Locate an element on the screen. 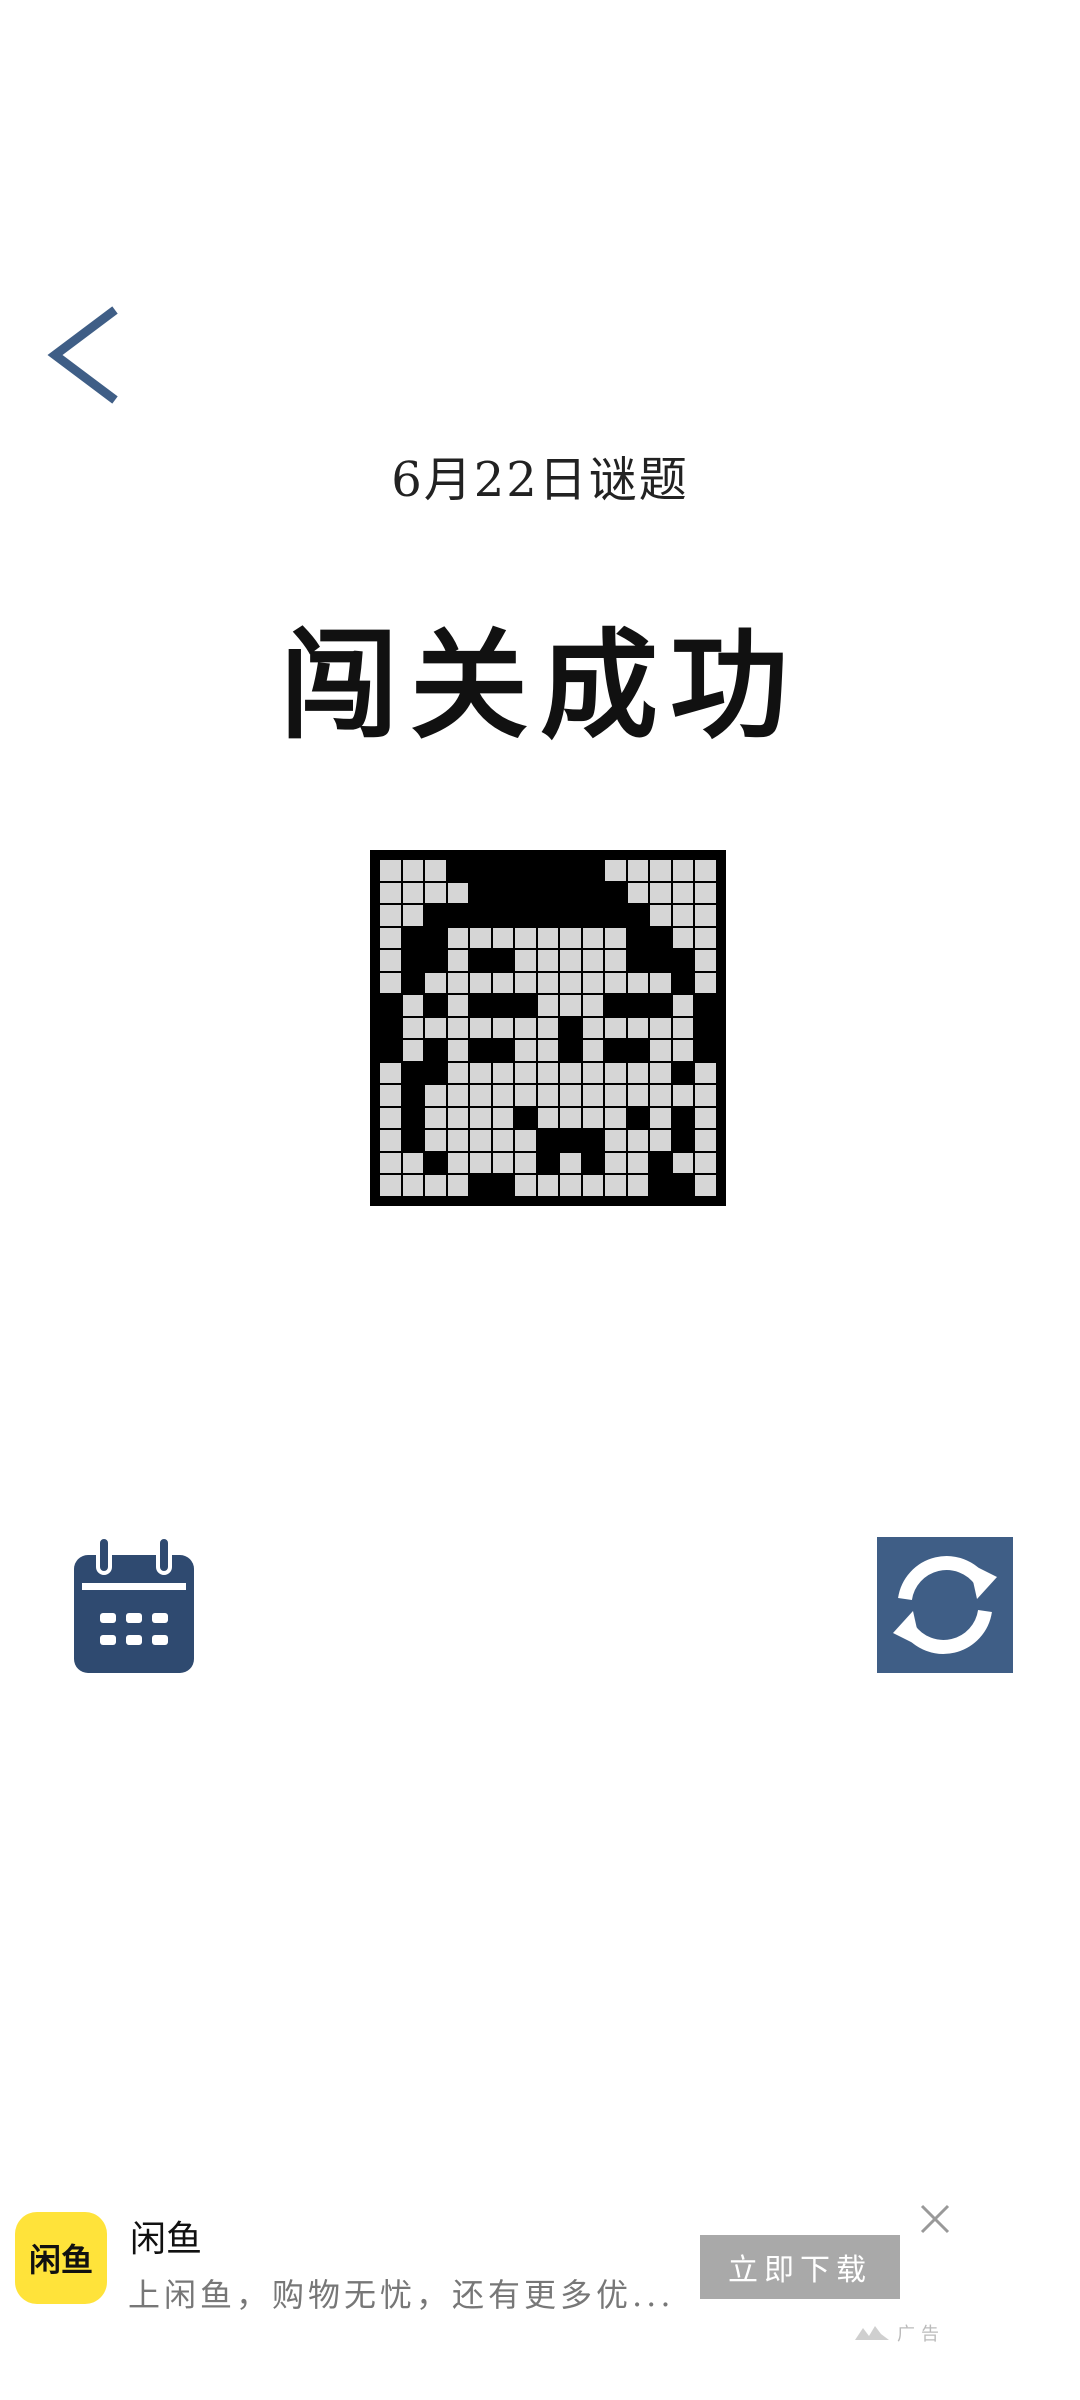  ad-app-logo: 闲鱼 is located at coordinates (61, 2258).